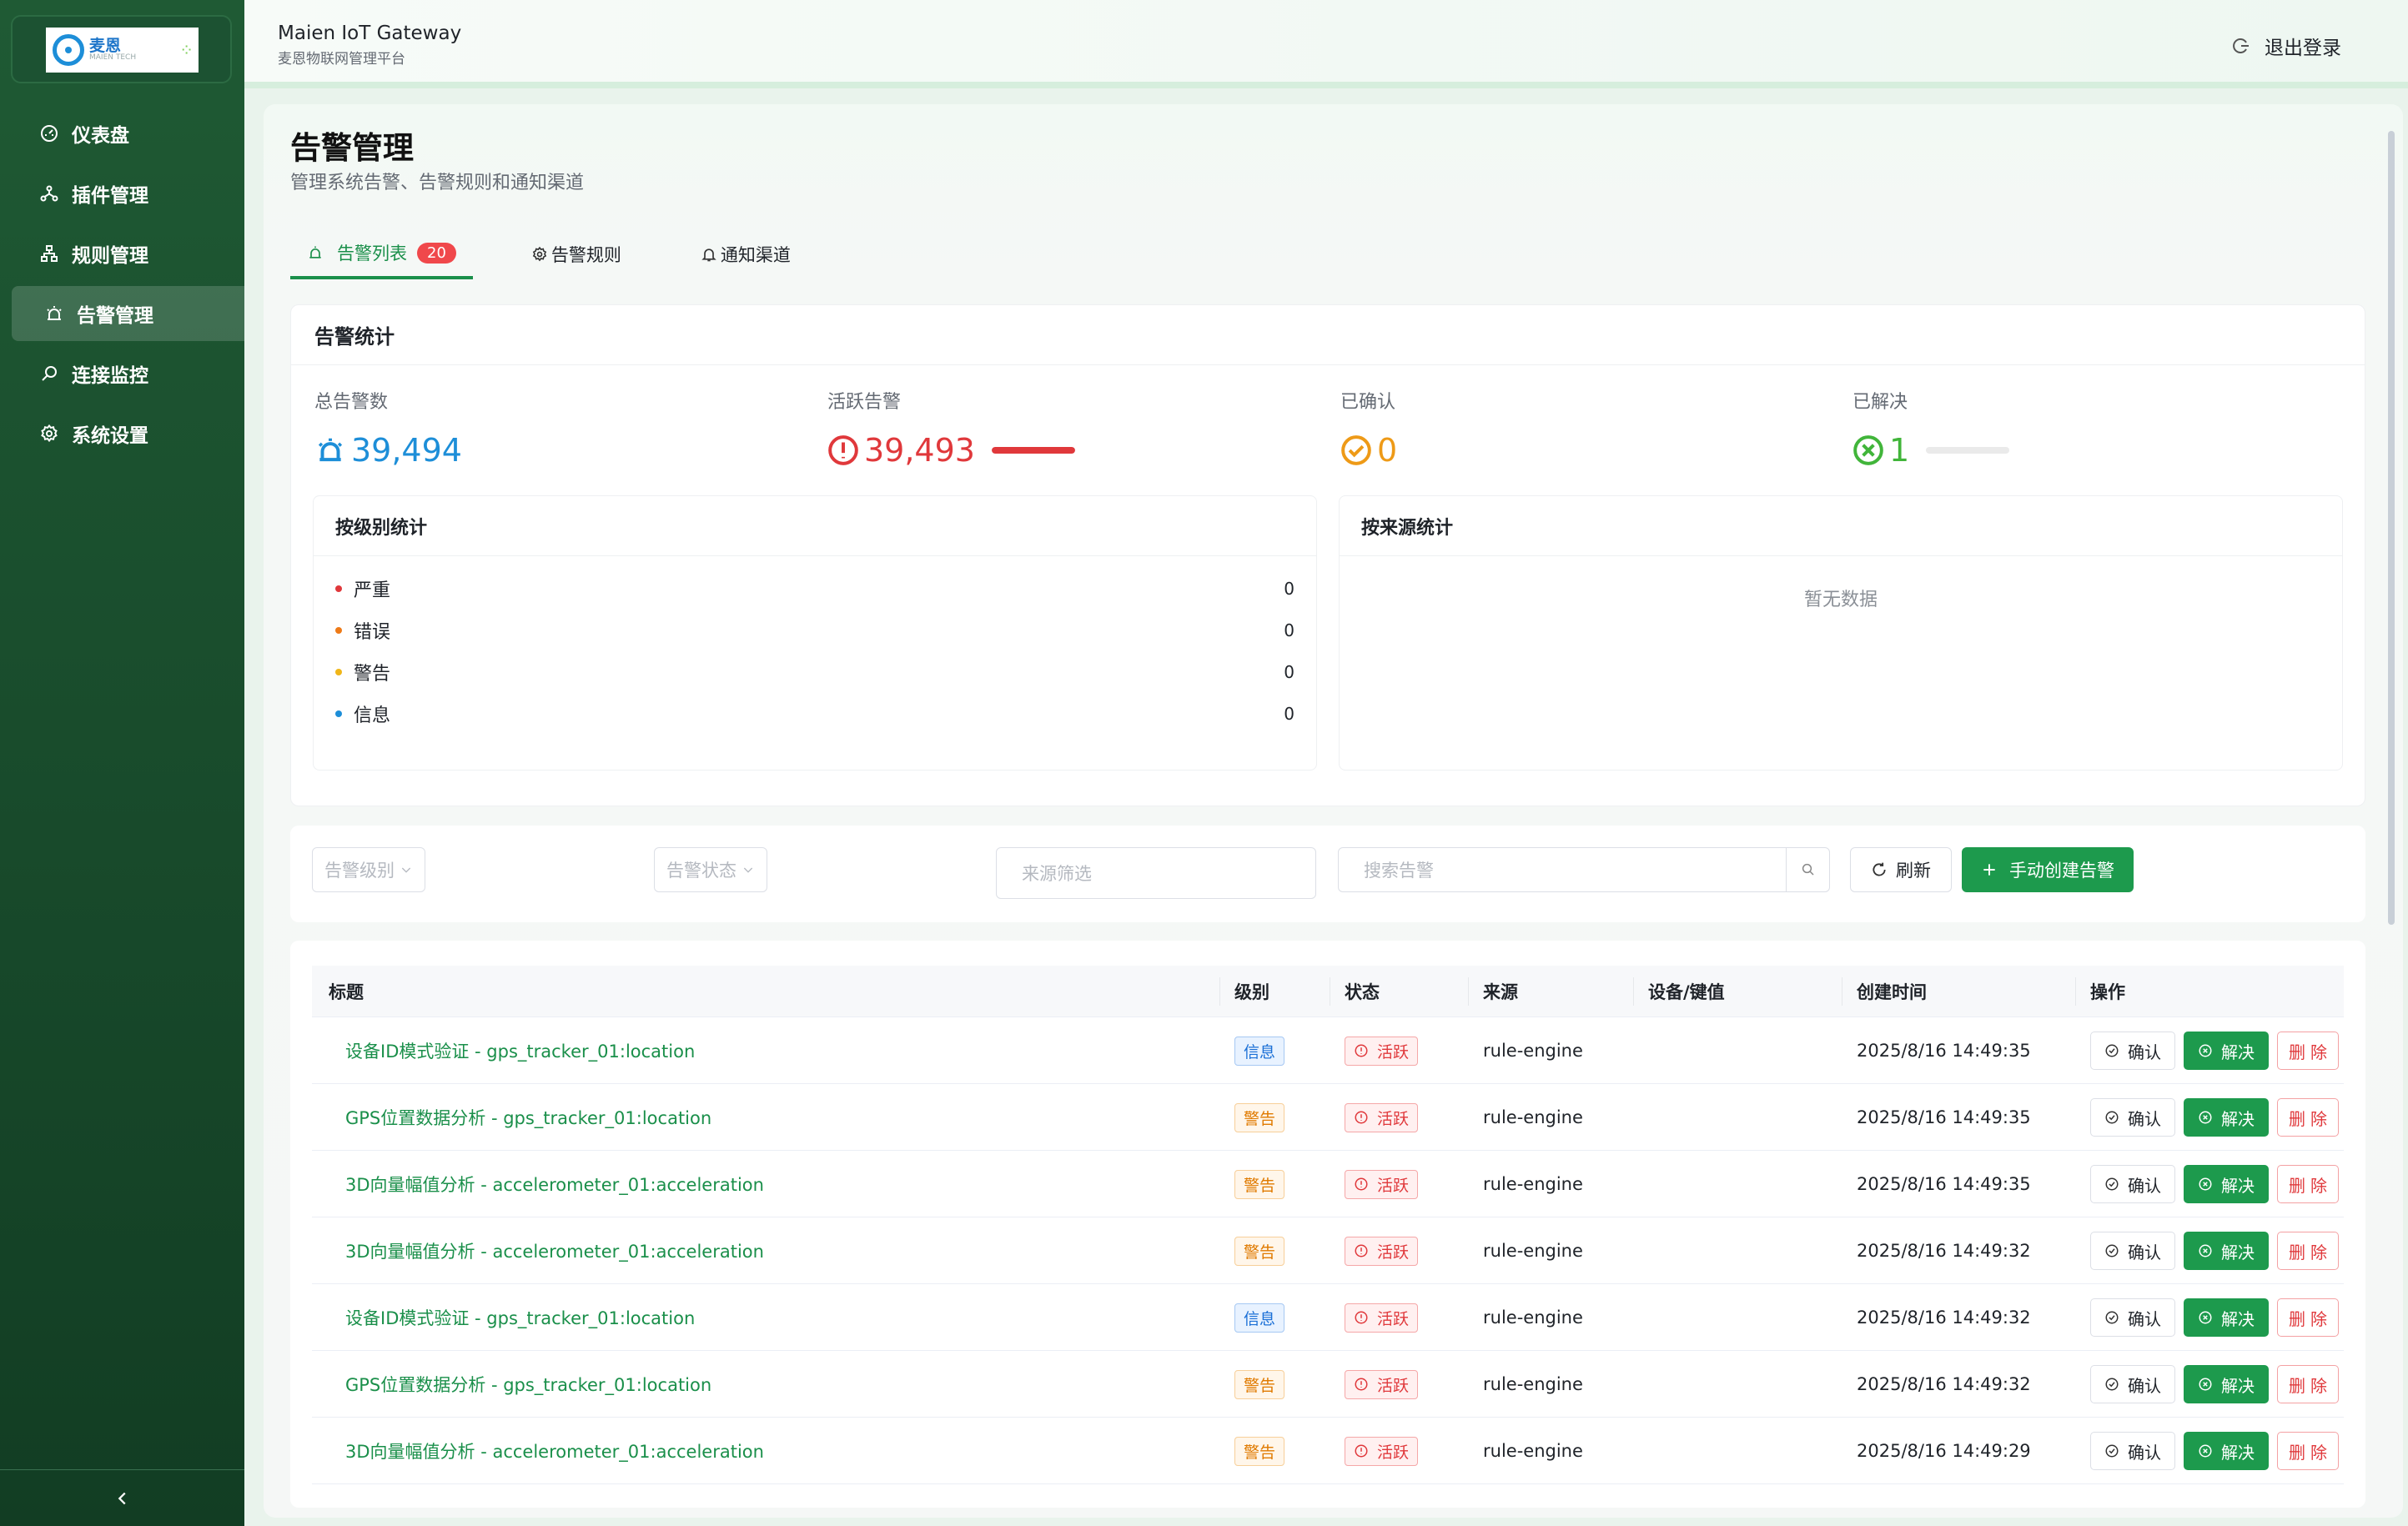  What do you see at coordinates (746, 254) in the screenshot?
I see `tab-notify-channels: 通知渠道` at bounding box center [746, 254].